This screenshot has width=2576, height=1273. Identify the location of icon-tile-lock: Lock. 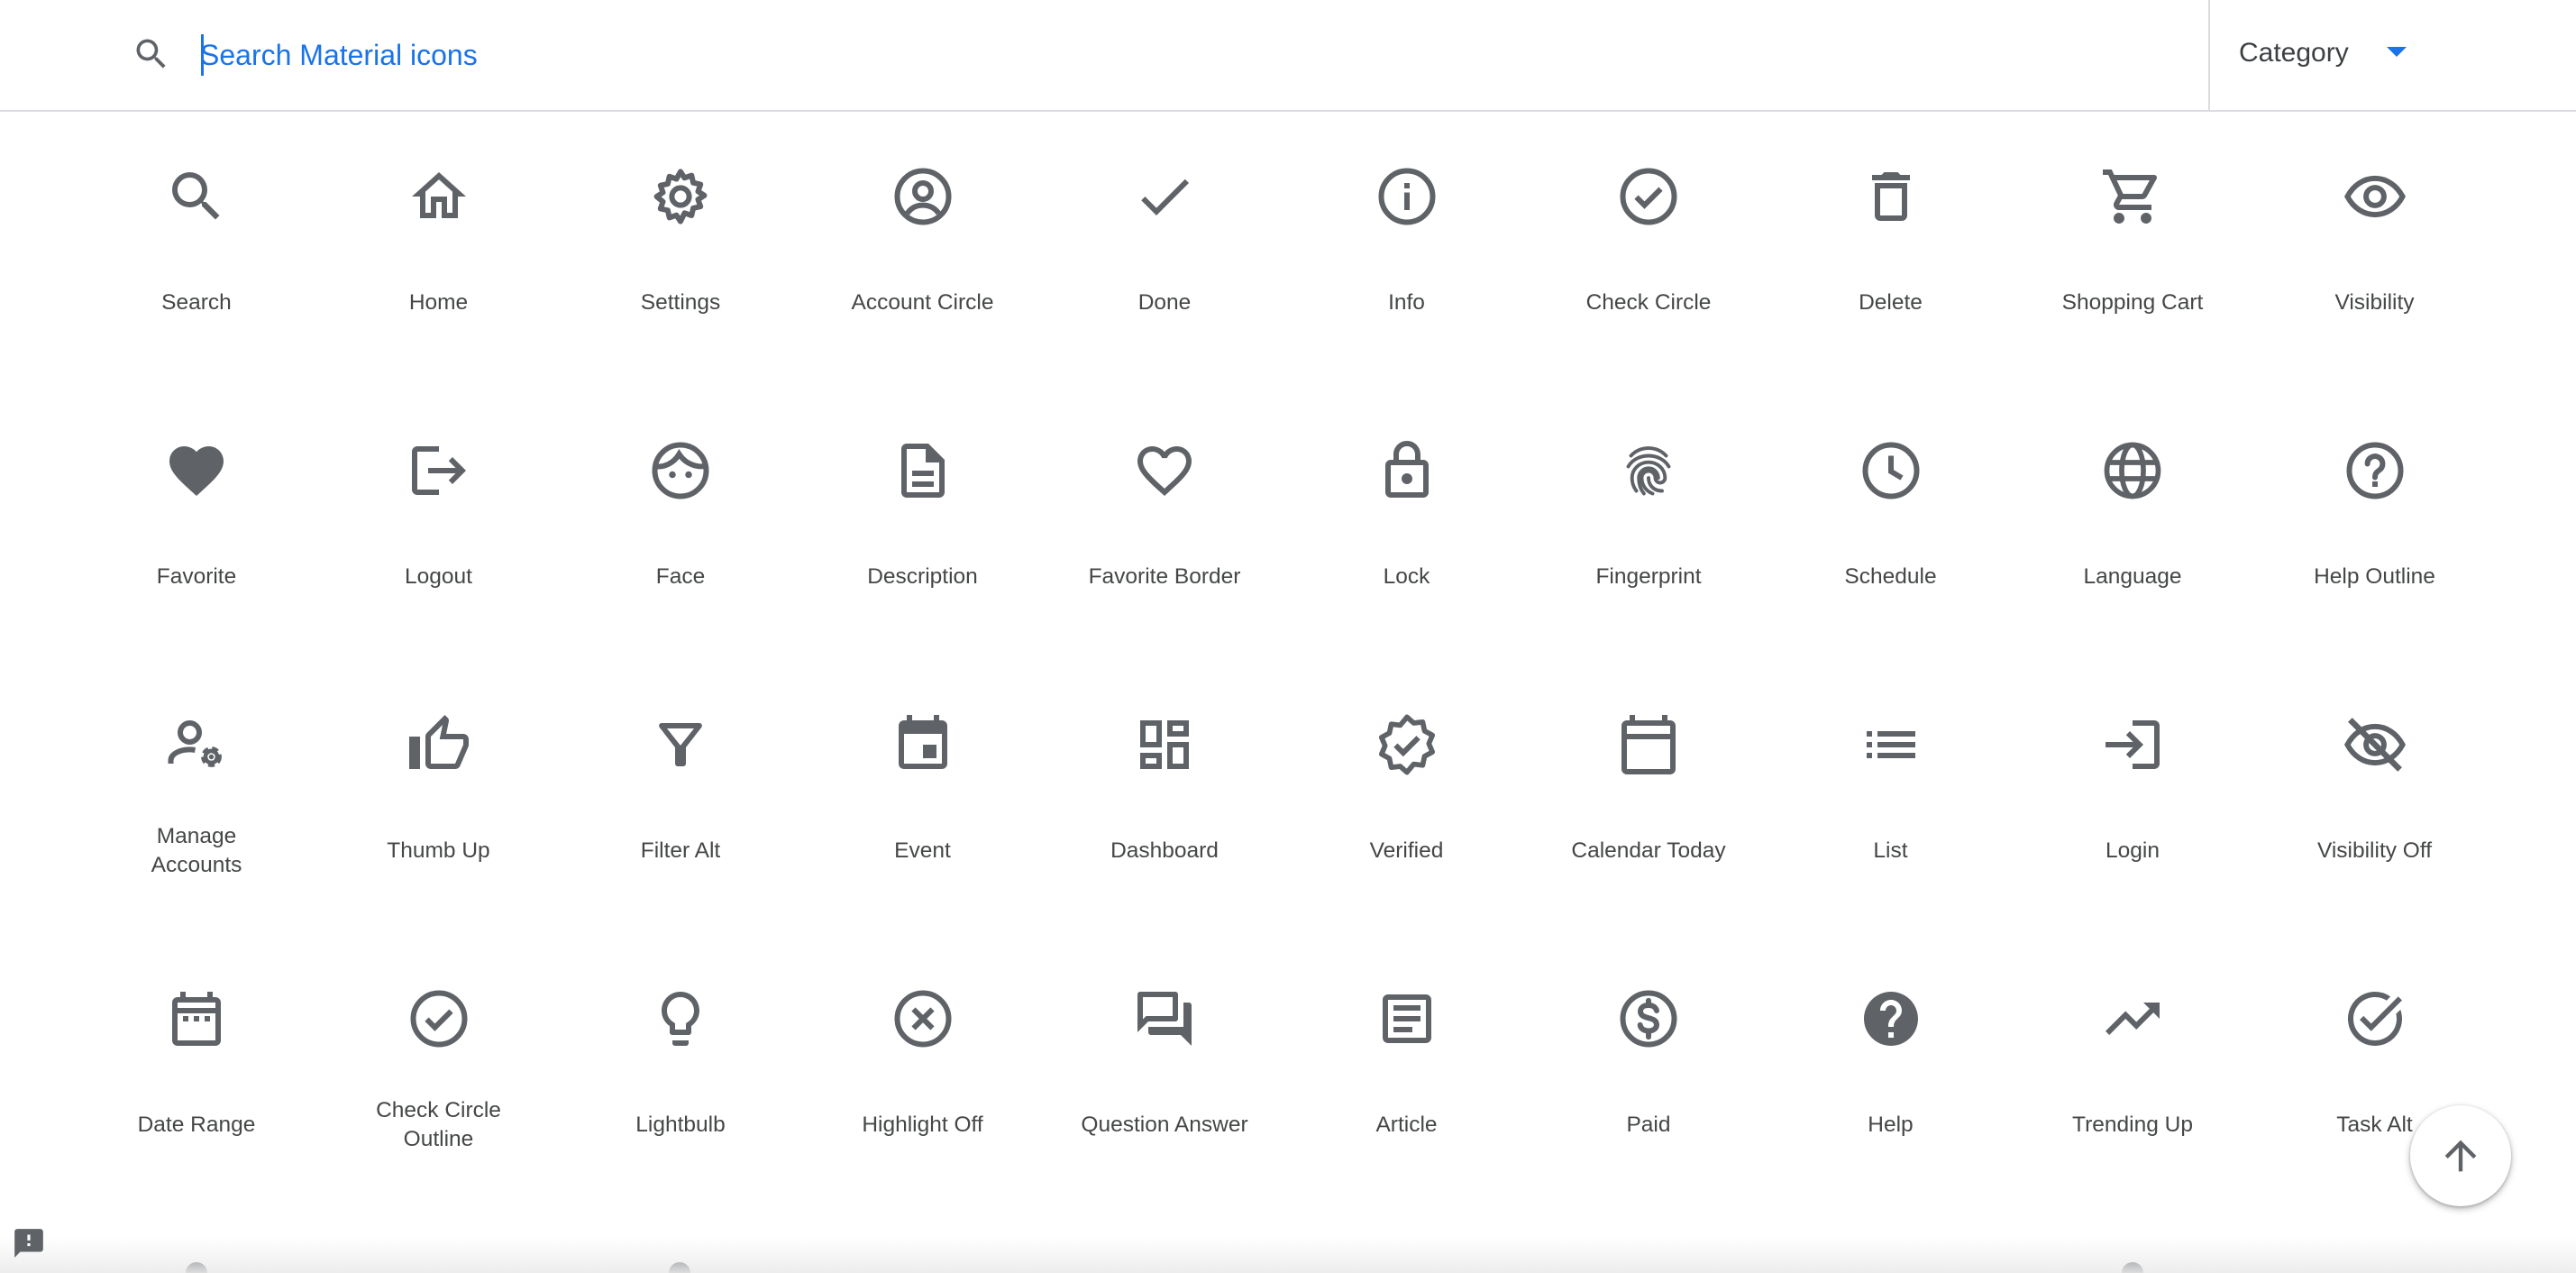
(1403, 507).